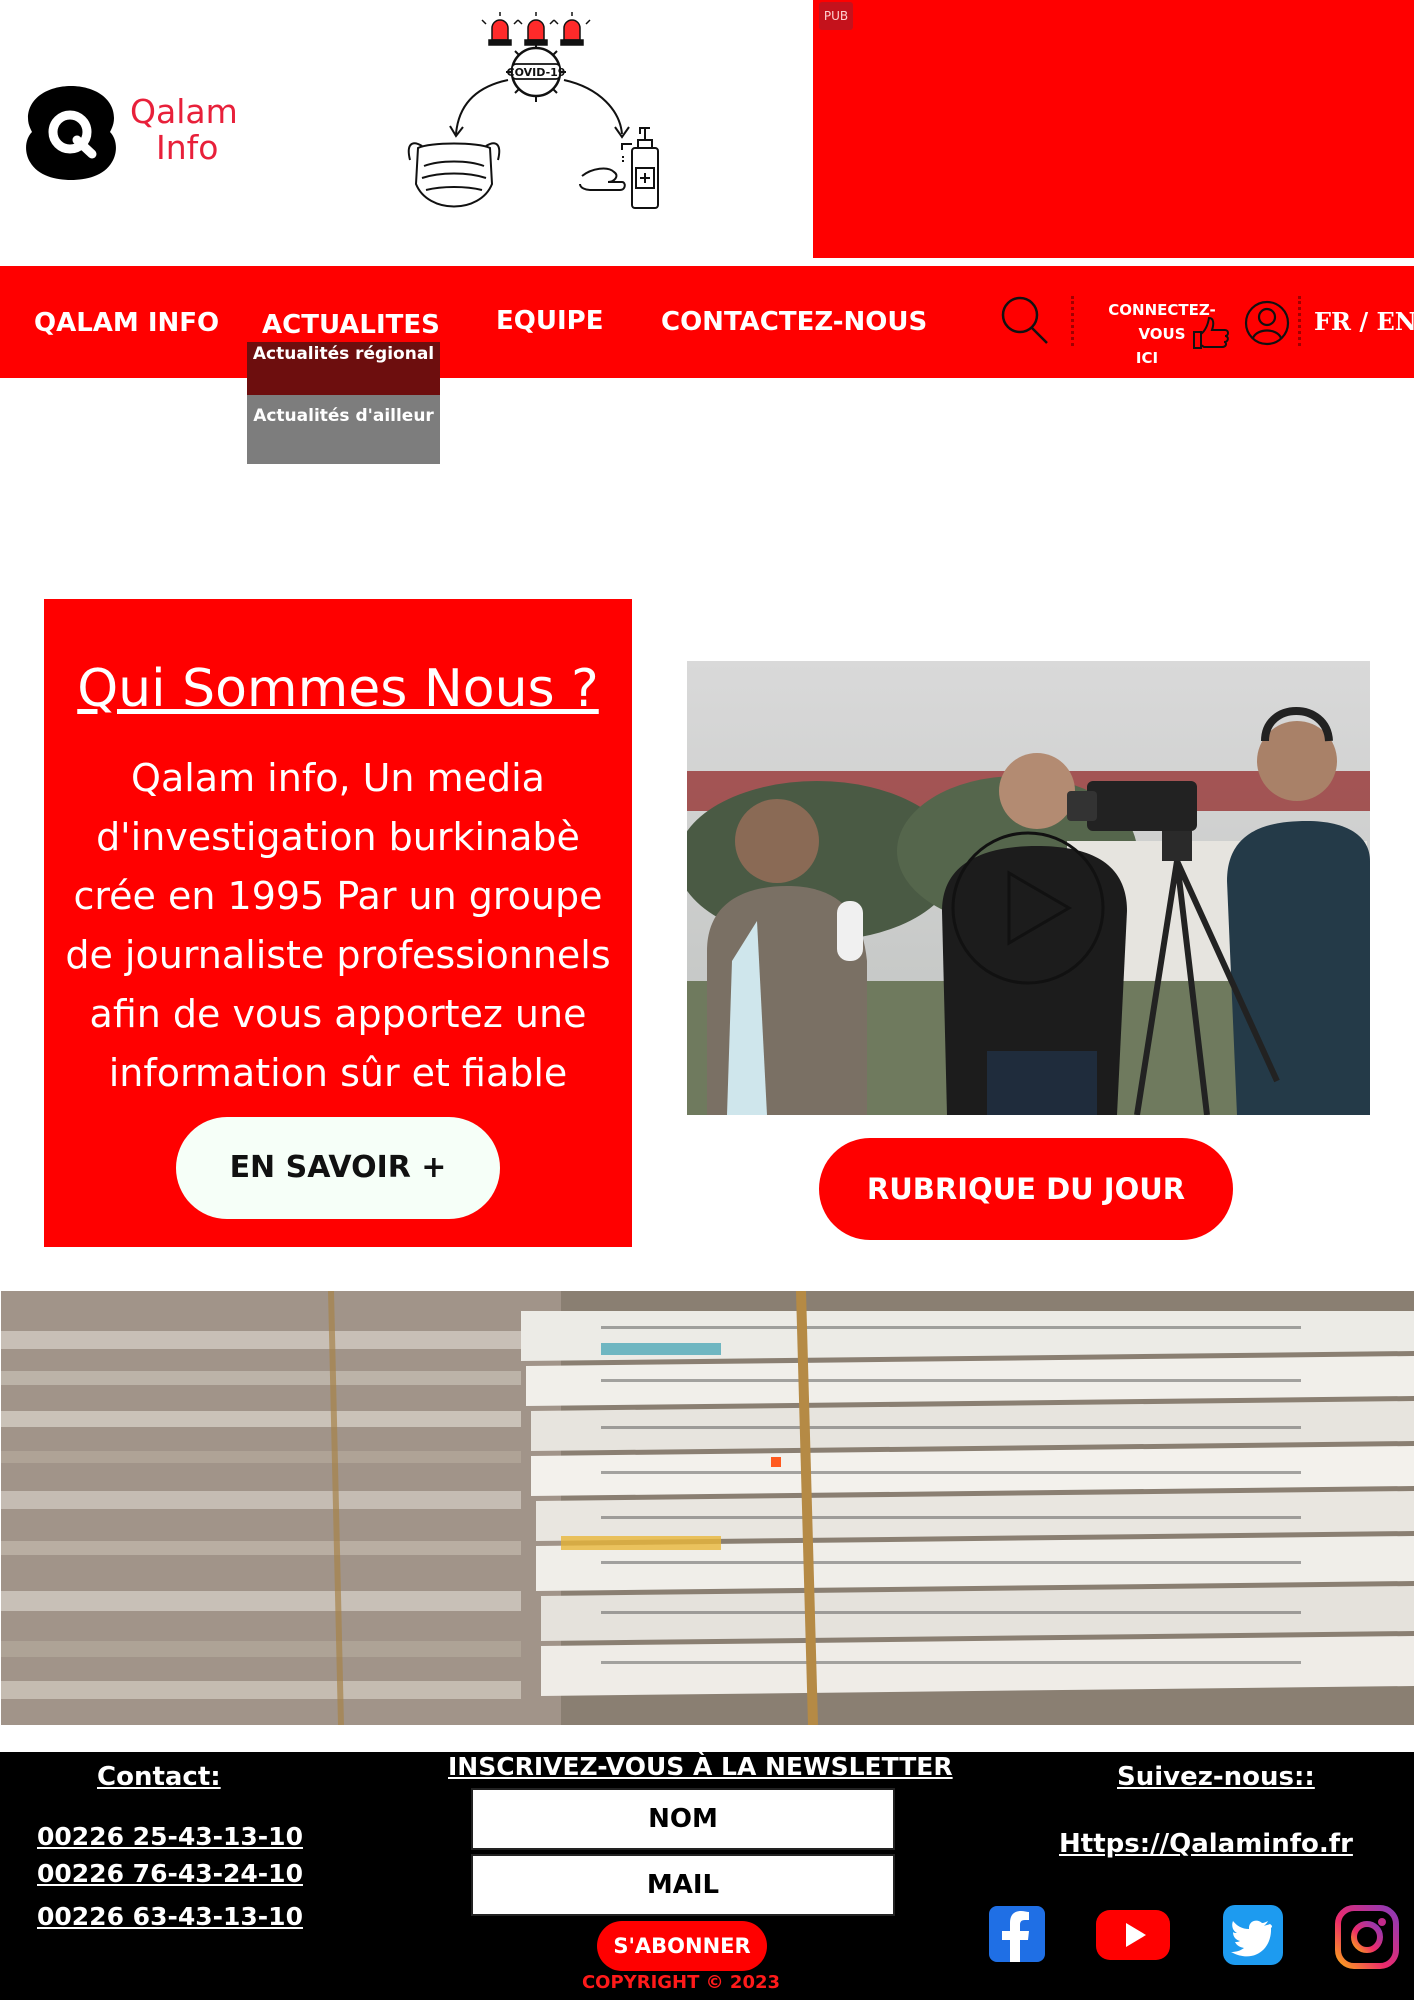  Describe the element at coordinates (1017, 1934) in the screenshot. I see `facebook-icon` at that location.